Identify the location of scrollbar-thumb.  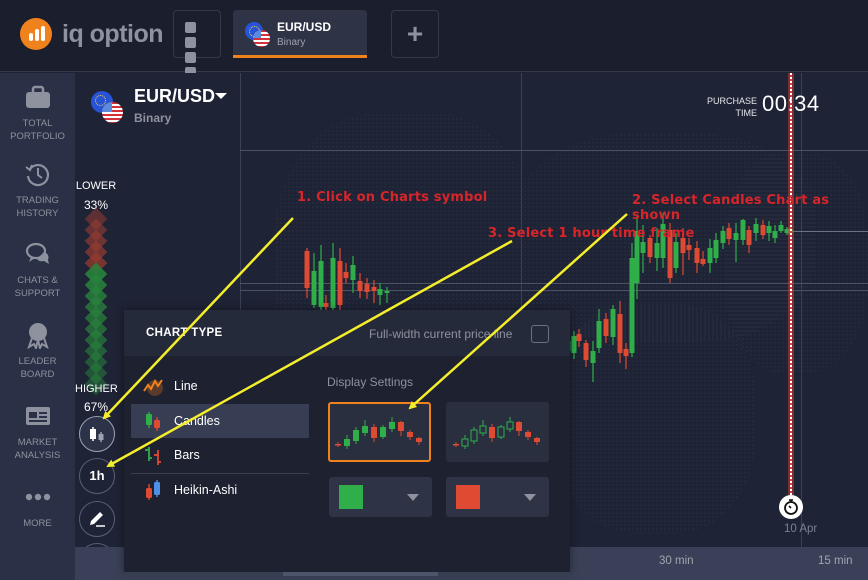
(360, 574).